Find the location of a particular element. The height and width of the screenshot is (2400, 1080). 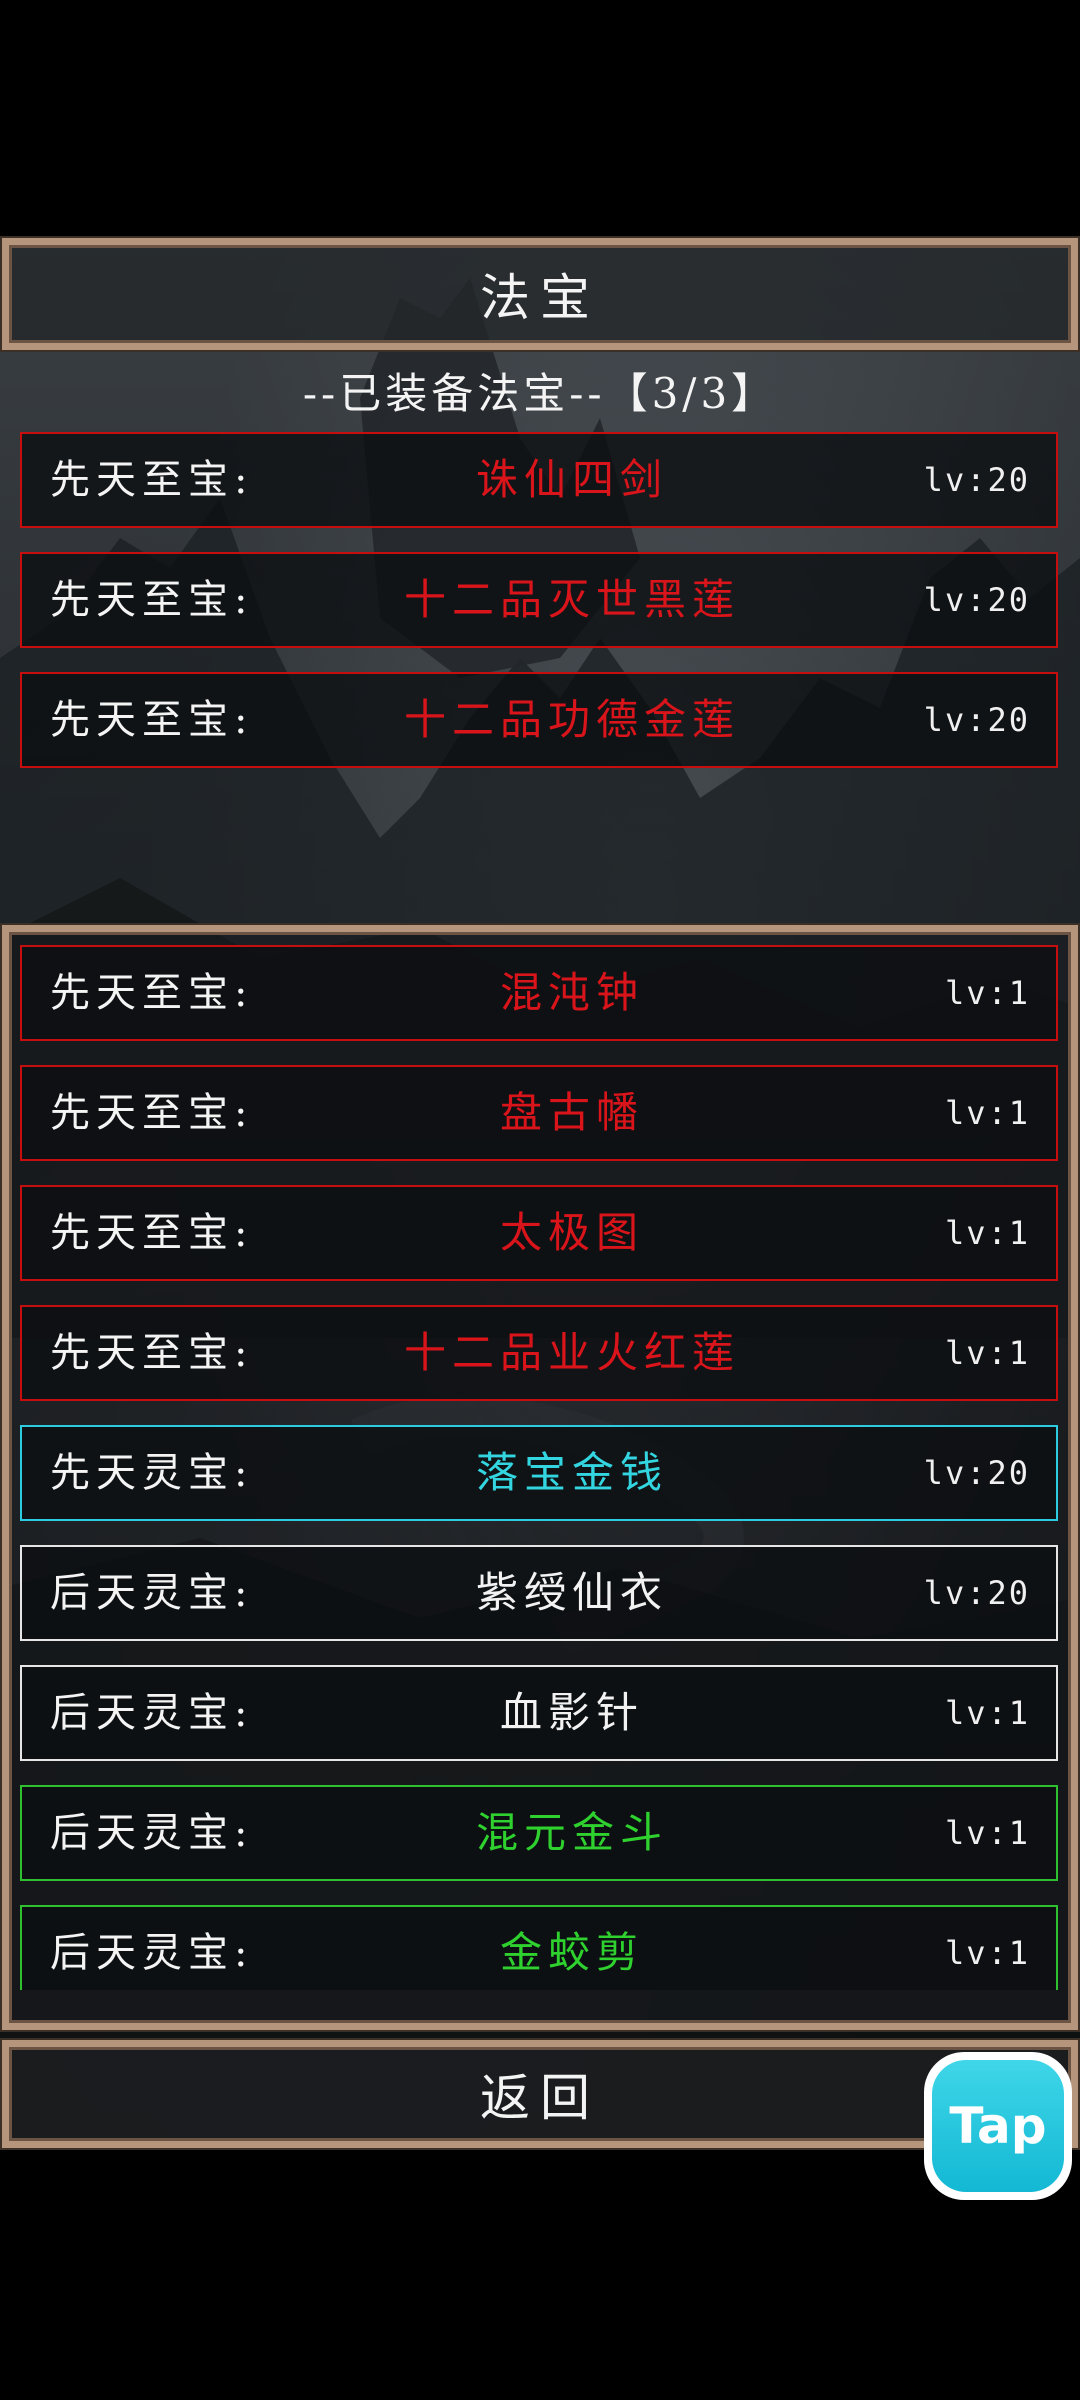

treasure-row: 先天至宝: 十二品功德金莲 lv:20 is located at coordinates (539, 720).